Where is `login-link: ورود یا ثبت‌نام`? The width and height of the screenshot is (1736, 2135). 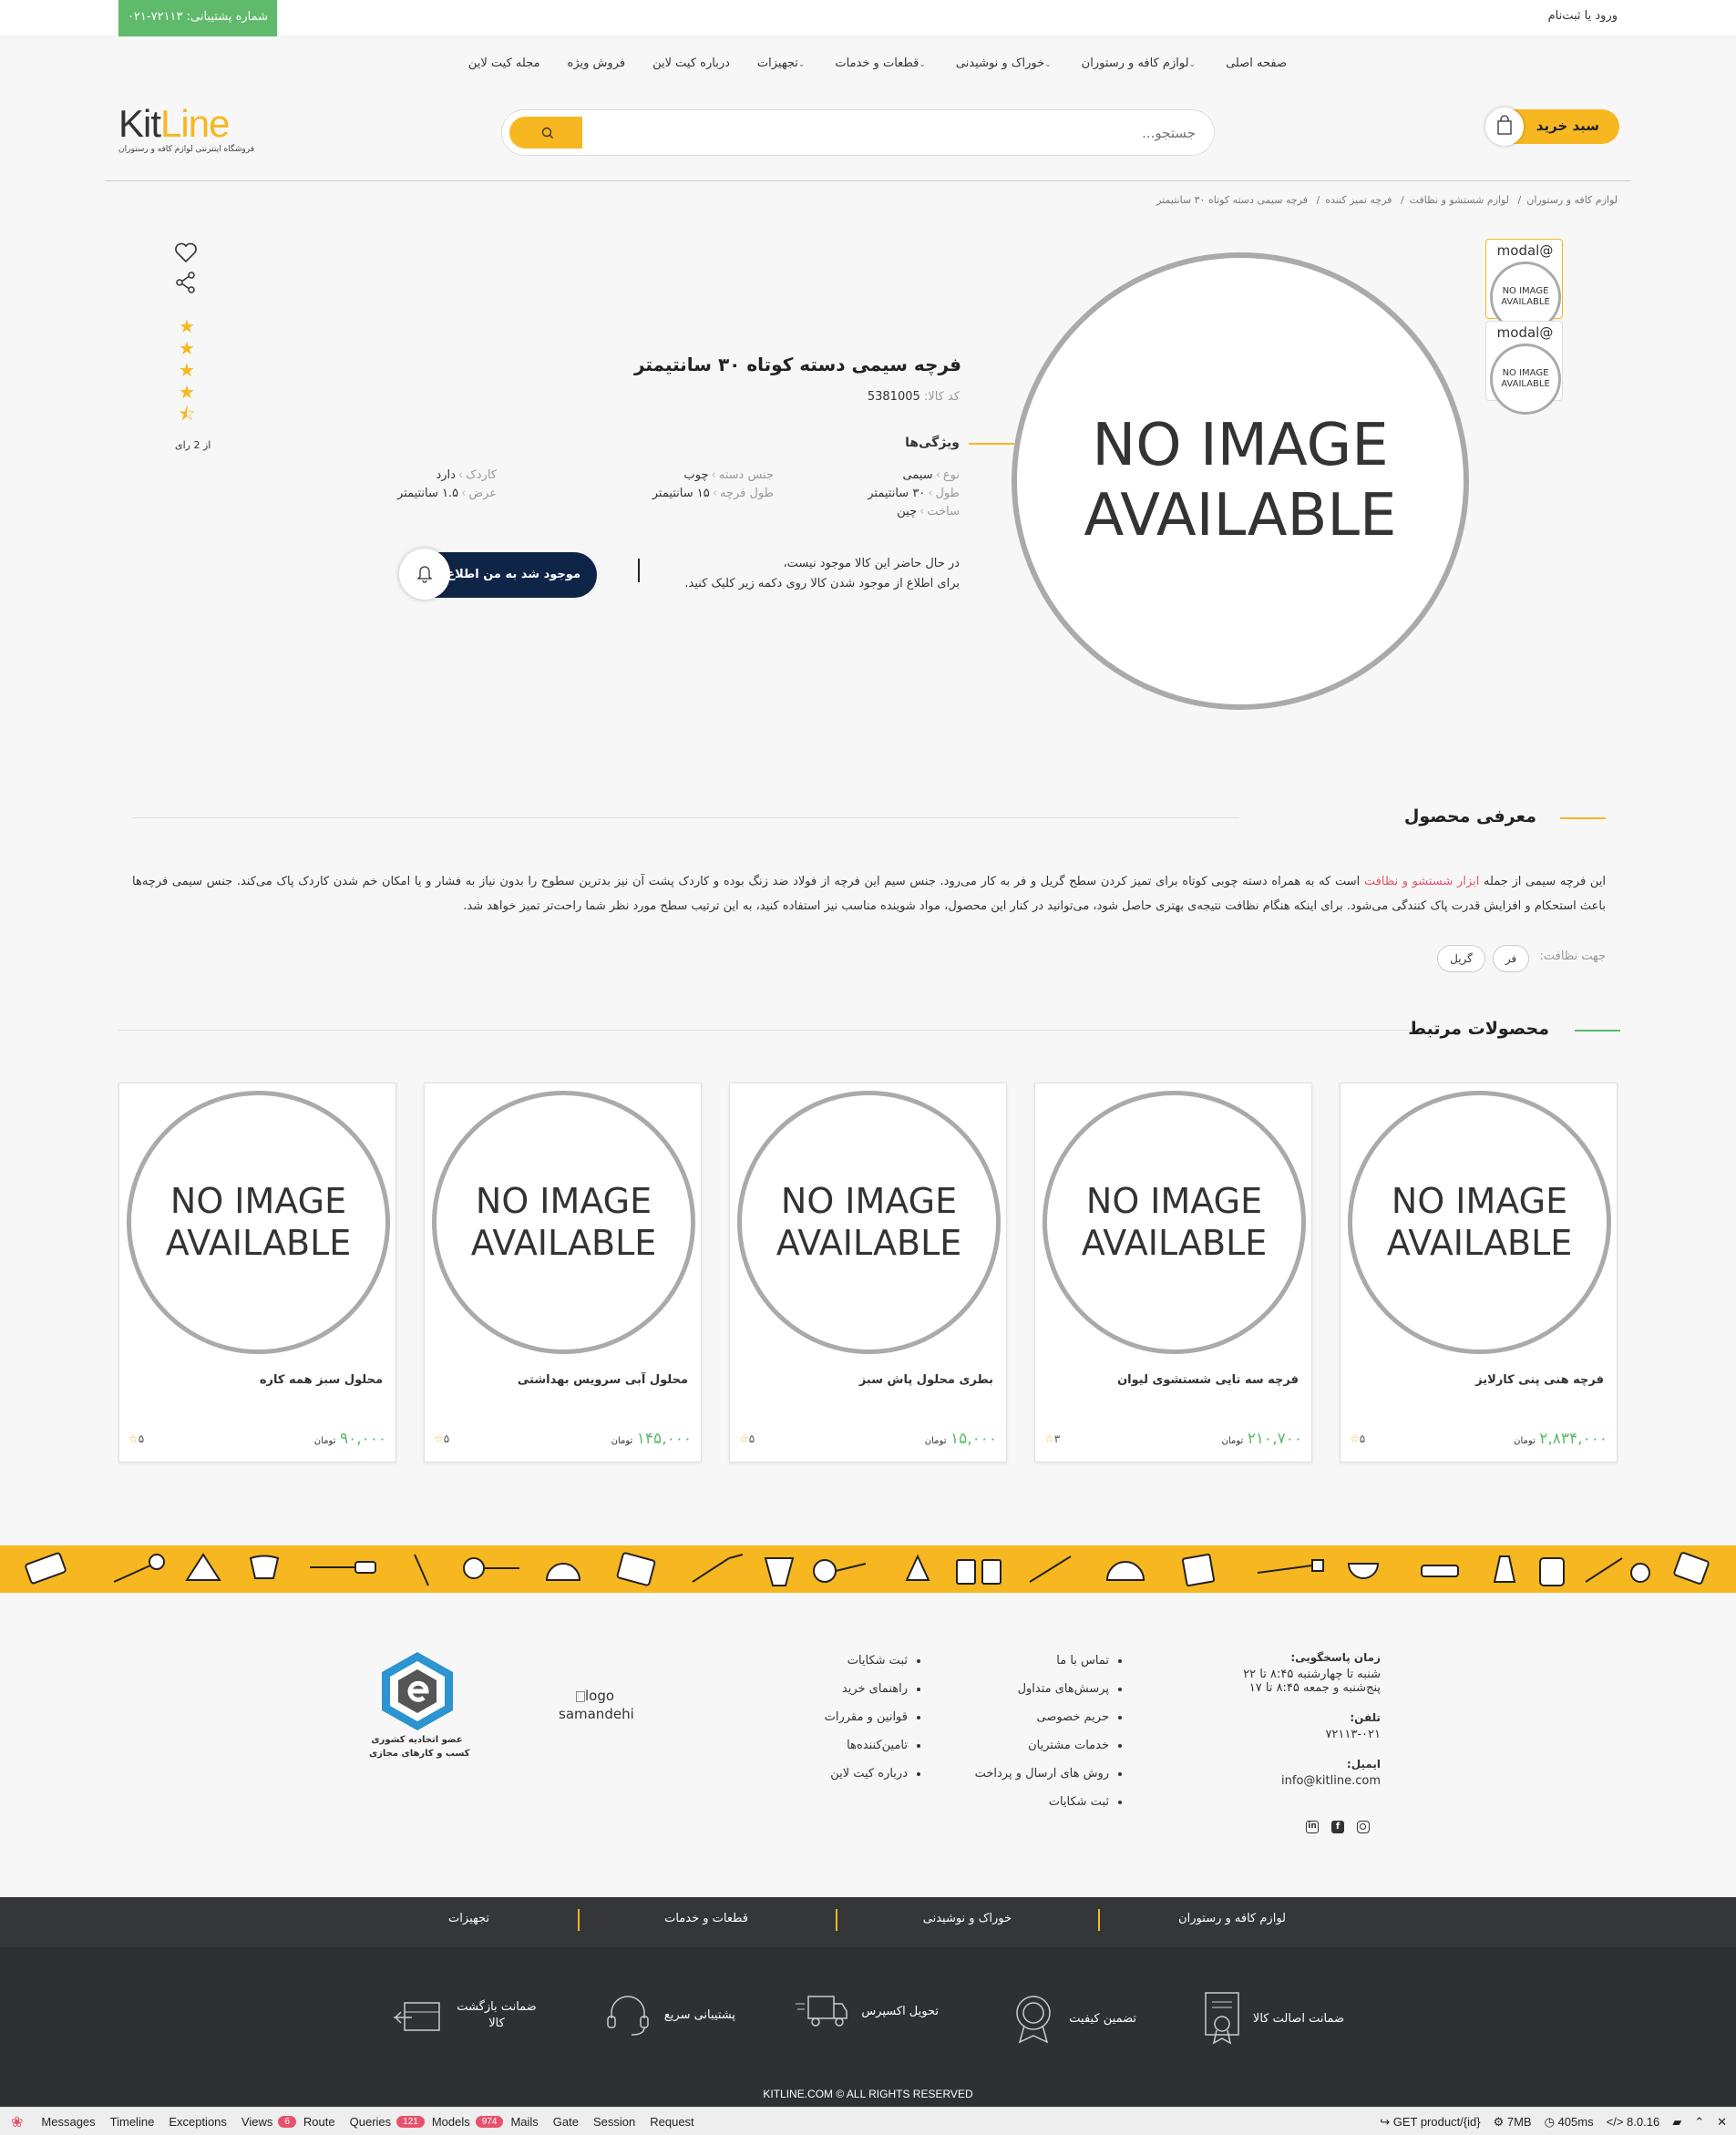
login-link: ورود یا ثبت‌نام is located at coordinates (1583, 16).